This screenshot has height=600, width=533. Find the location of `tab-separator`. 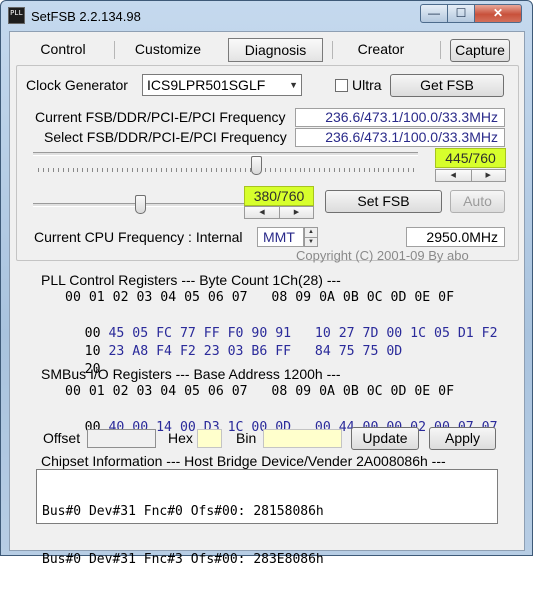

tab-separator is located at coordinates (332, 50).